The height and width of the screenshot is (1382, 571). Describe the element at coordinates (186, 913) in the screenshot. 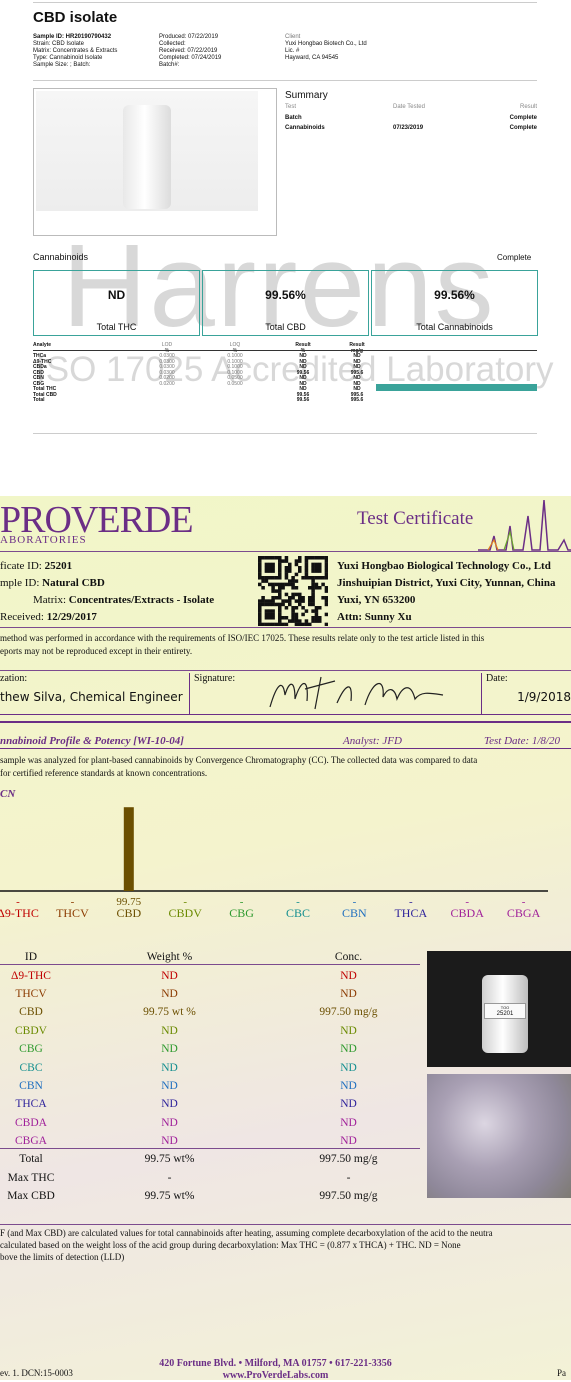

I see `category-label: CBDV` at that location.